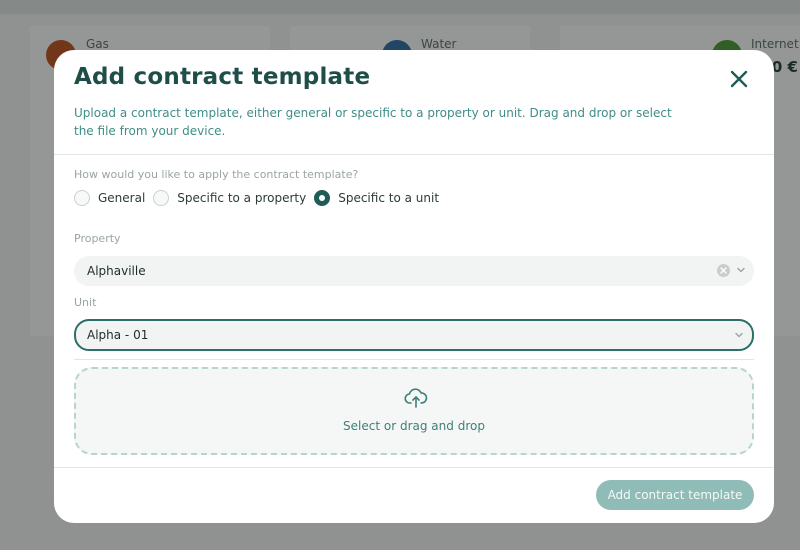 Image resolution: width=800 pixels, height=550 pixels. I want to click on dropzone-label: Select or drag and drop, so click(414, 426).